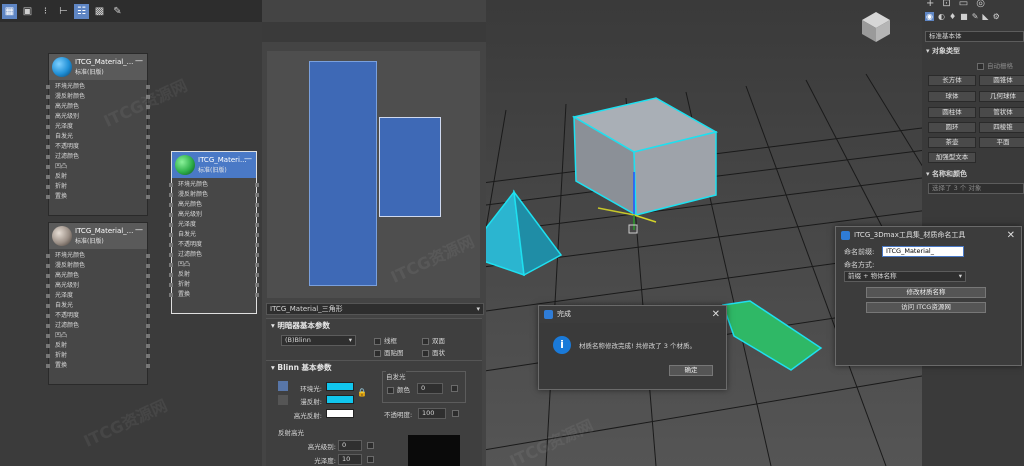 The height and width of the screenshot is (466, 1024). I want to click on autogrid-checkbox: 自动栅格, so click(995, 65).